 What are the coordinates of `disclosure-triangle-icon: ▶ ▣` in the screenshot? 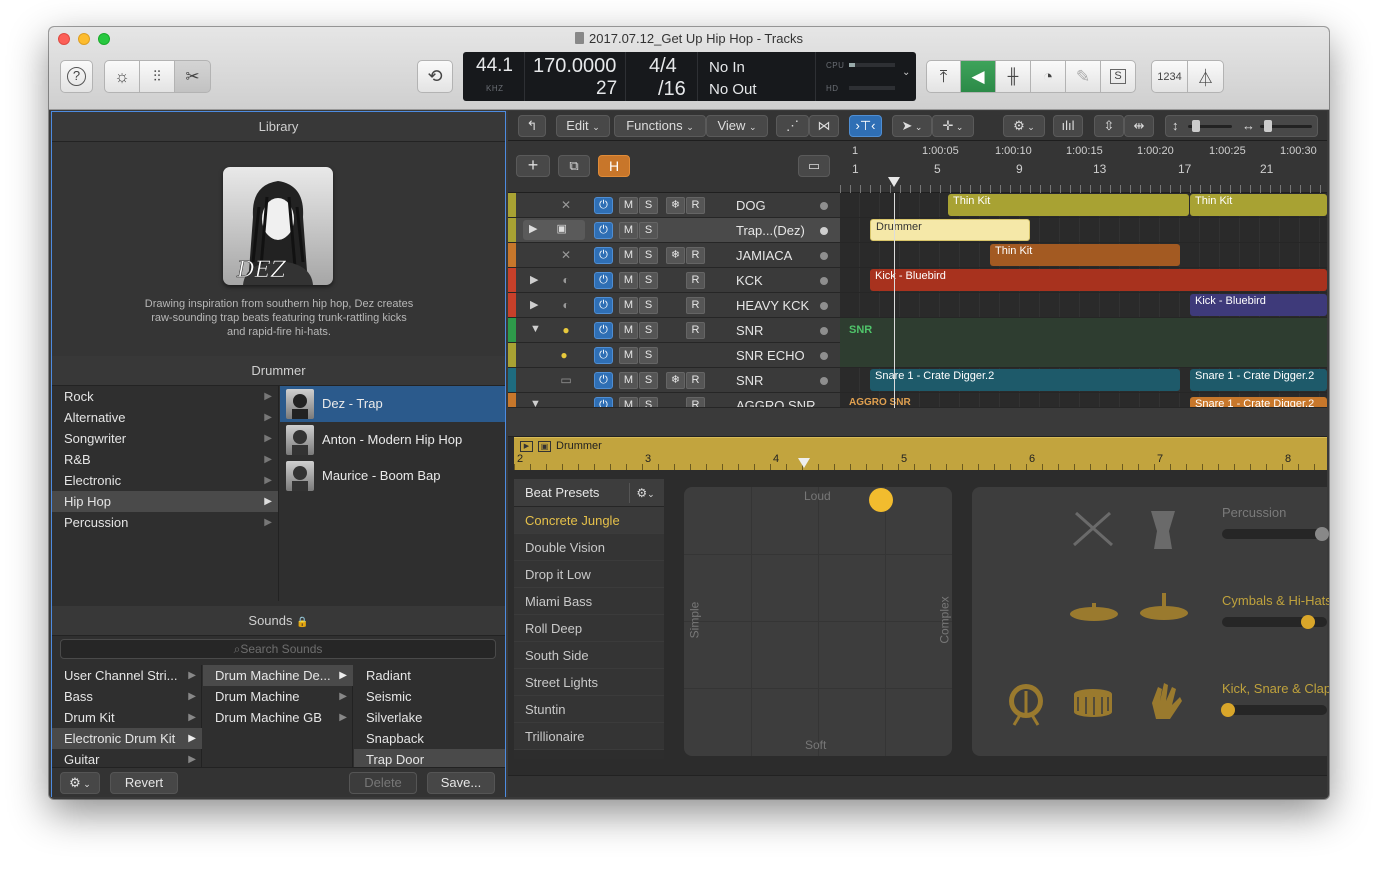 It's located at (554, 230).